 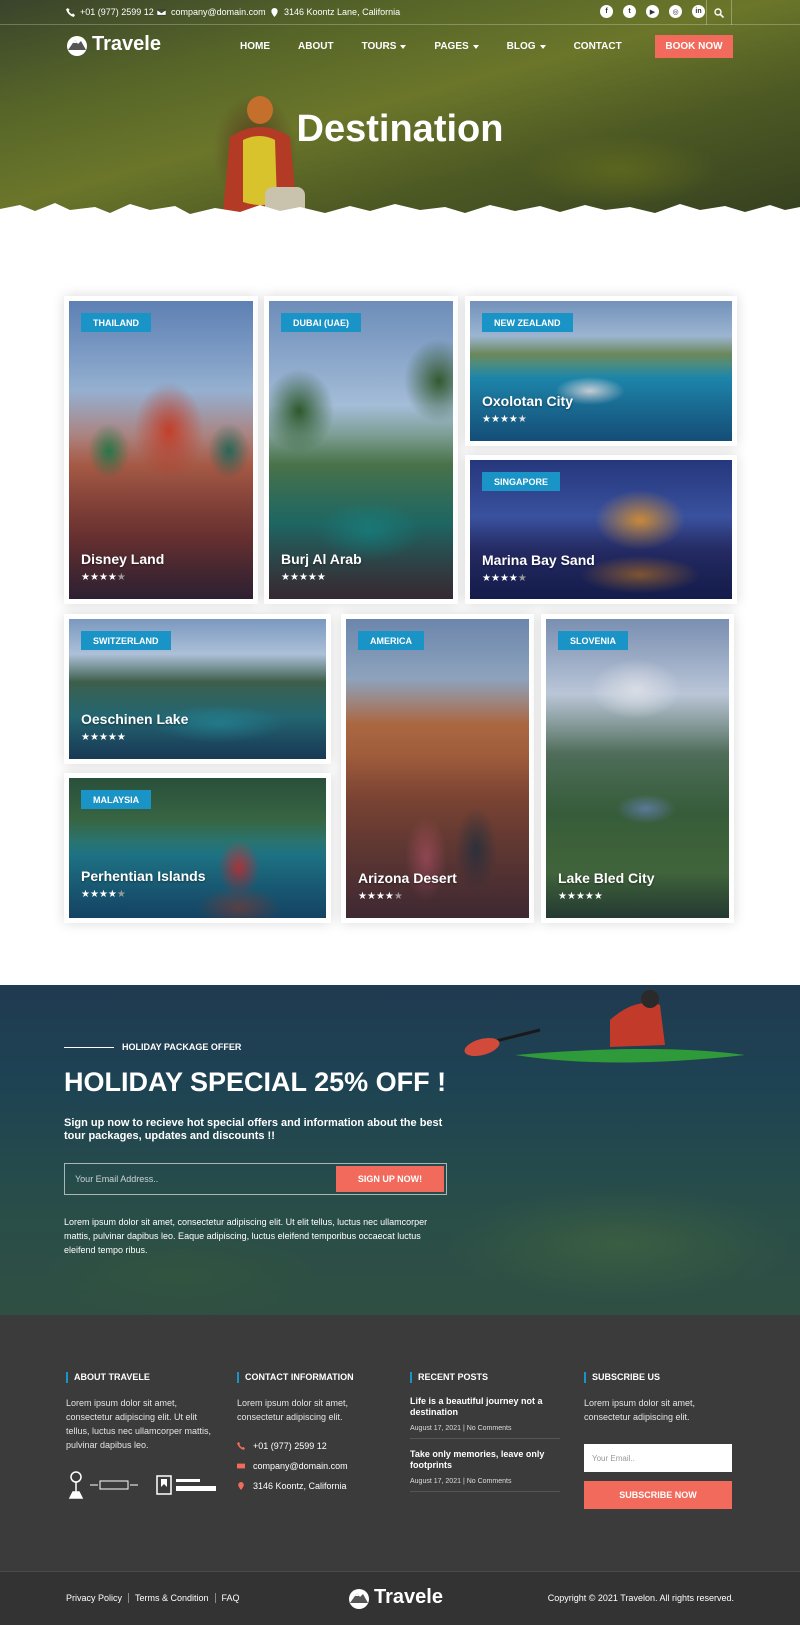 I want to click on linkedin-icon: in, so click(x=698, y=11).